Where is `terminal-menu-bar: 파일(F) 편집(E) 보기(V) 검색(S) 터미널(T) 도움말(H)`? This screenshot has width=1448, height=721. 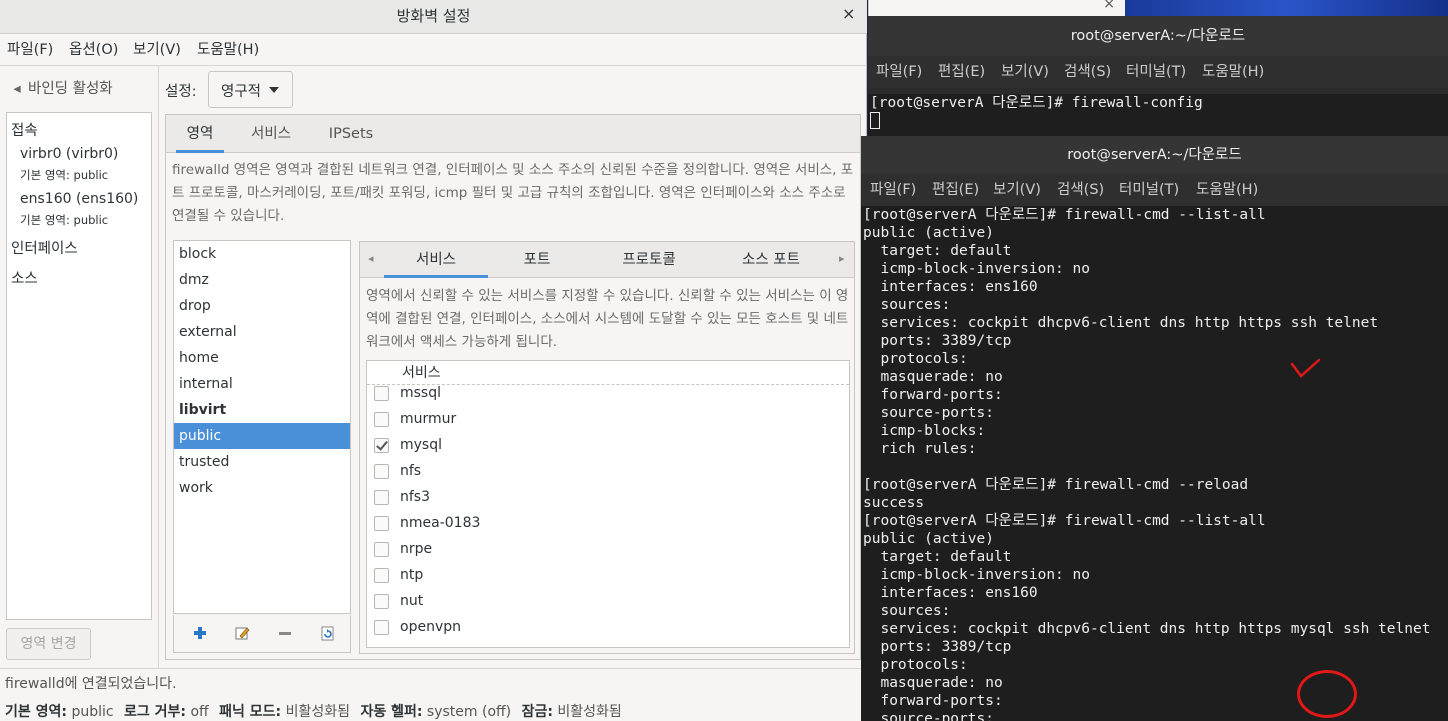
terminal-menu-bar: 파일(F) 편집(E) 보기(V) 검색(S) 터미널(T) 도움말(H) is located at coordinates (1154, 190).